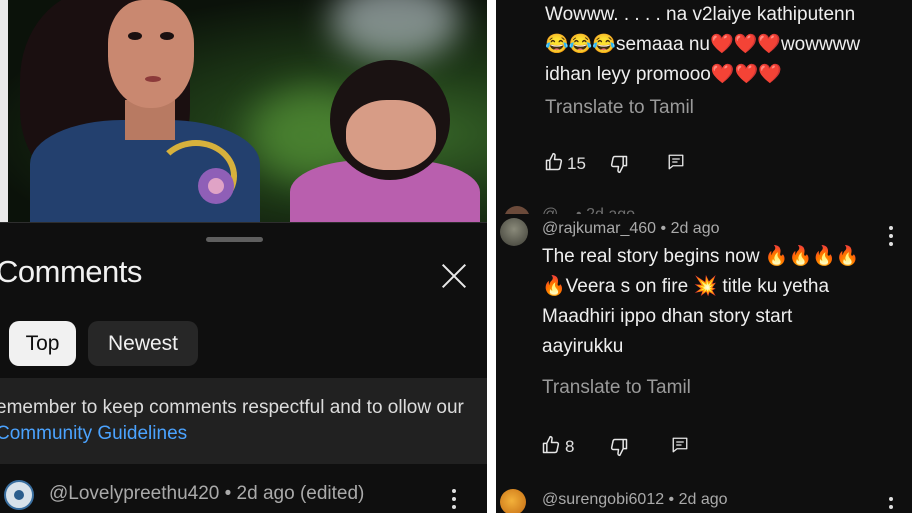  What do you see at coordinates (491, 256) in the screenshot?
I see `panel-divider` at bounding box center [491, 256].